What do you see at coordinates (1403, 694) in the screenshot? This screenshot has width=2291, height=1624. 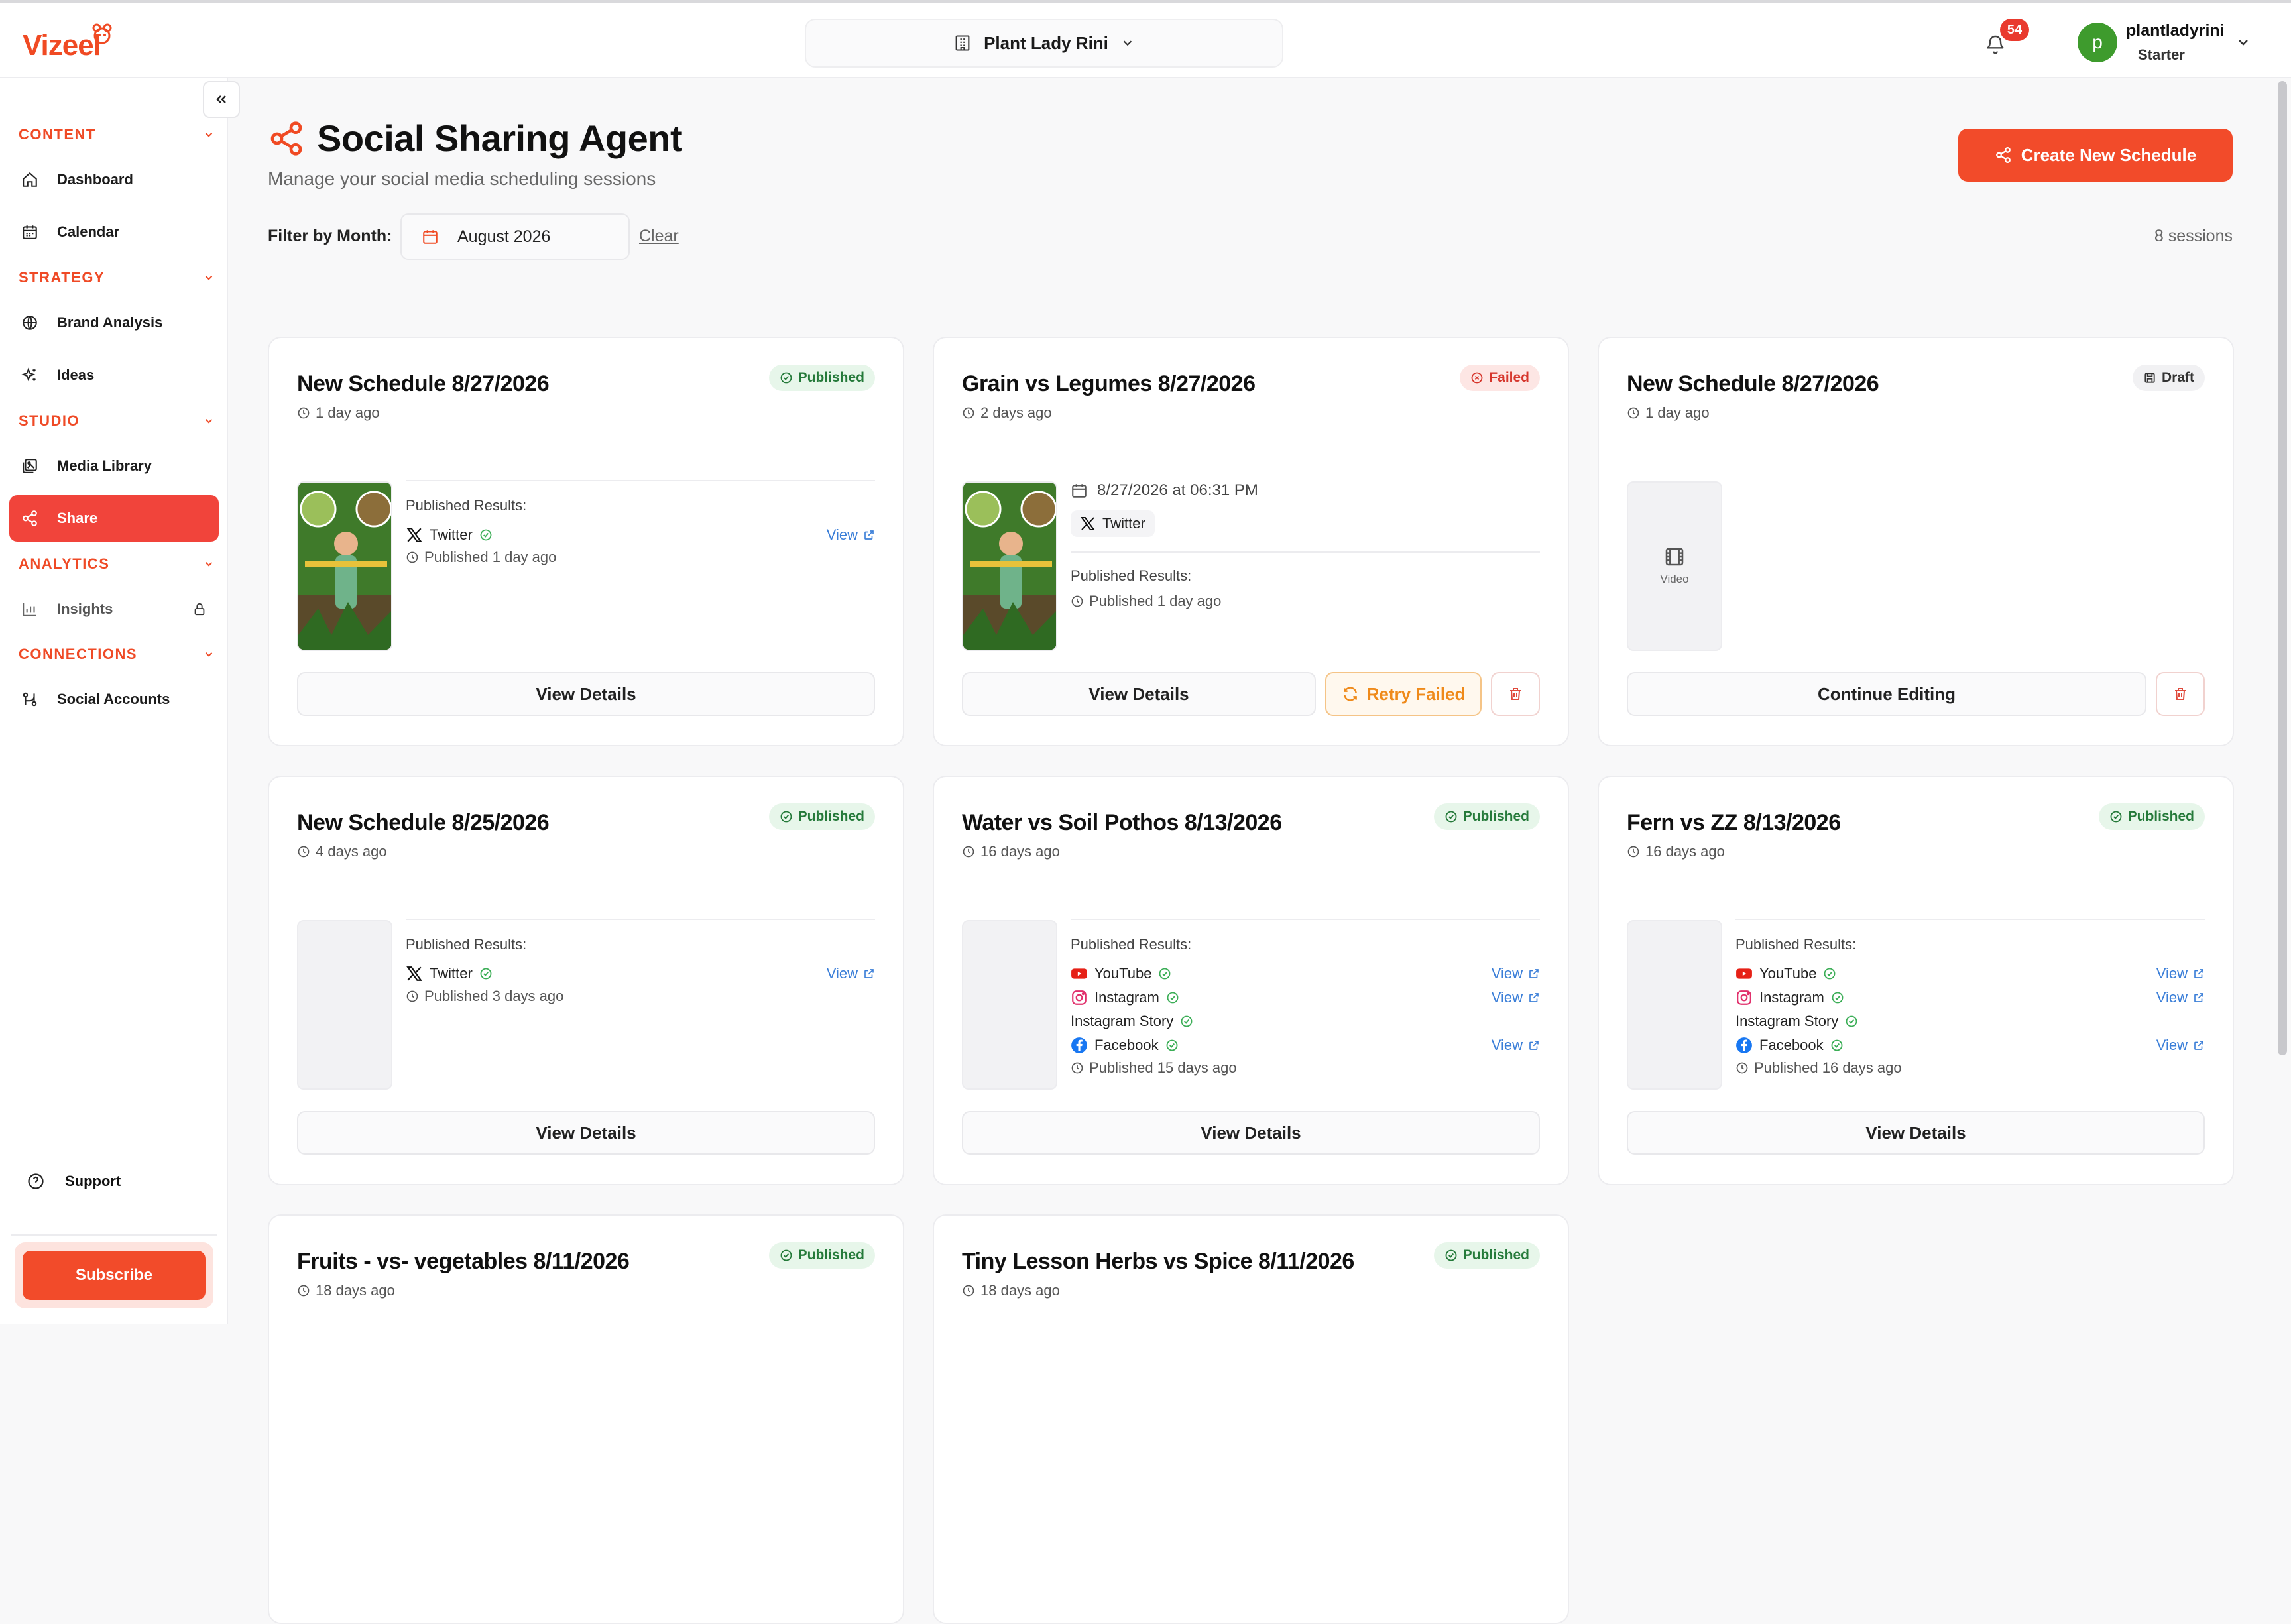 I see `retry-failed-button: Retry Failed` at bounding box center [1403, 694].